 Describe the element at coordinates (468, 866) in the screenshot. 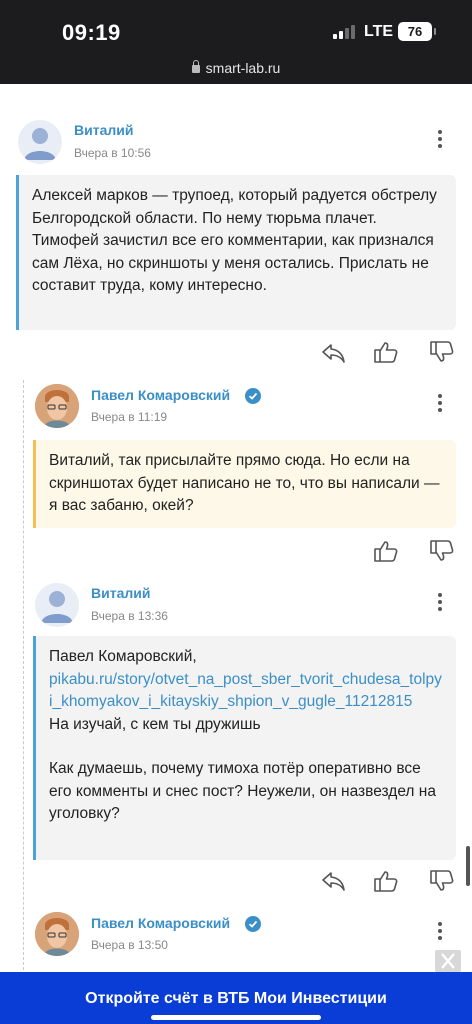

I see `scrollbar` at that location.